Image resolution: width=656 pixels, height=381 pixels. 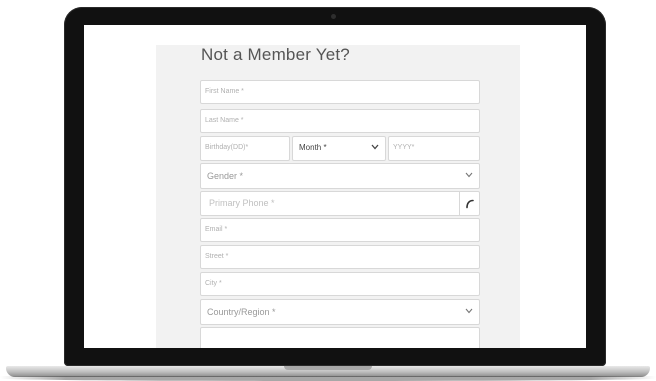 I want to click on gender-value: Gender *, so click(x=225, y=176).